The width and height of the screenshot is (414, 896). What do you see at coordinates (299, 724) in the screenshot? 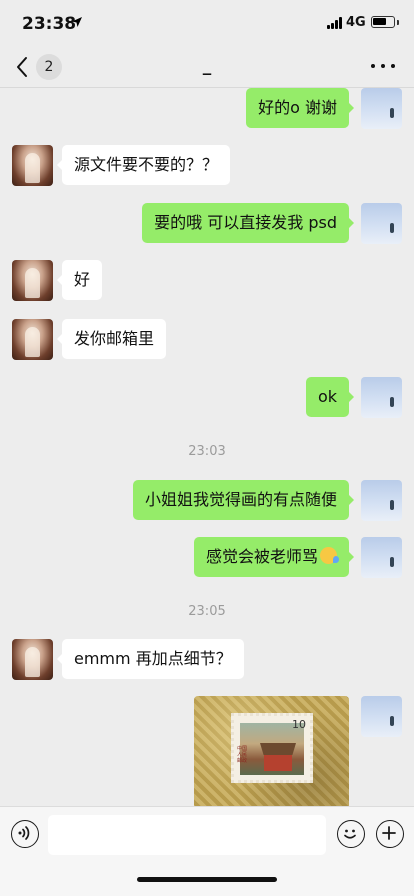
I see `stamp-value: 10` at bounding box center [299, 724].